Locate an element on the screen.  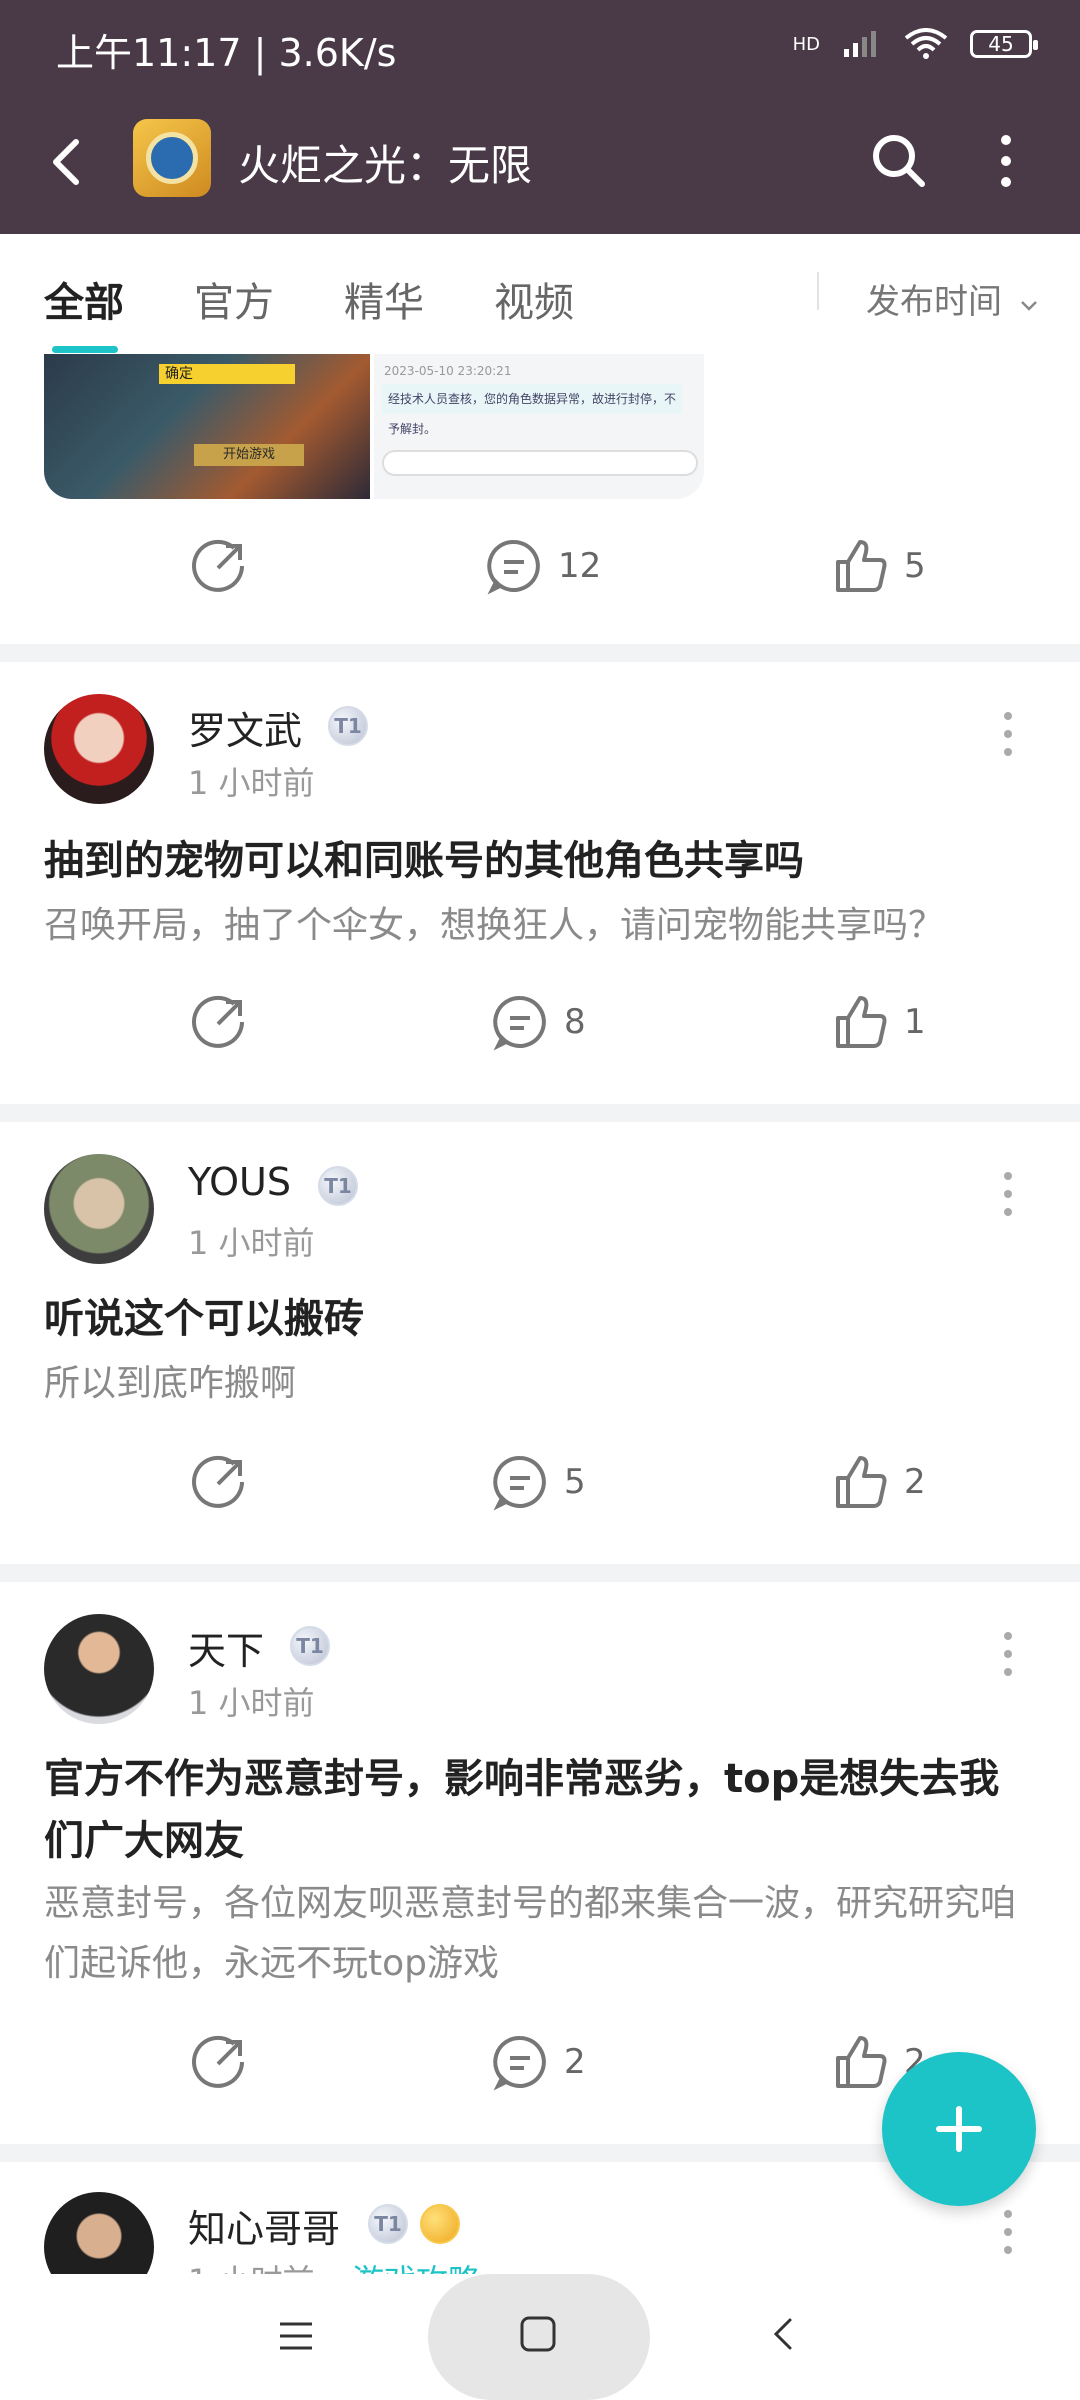
sort-label: 发布时间 is located at coordinates (934, 302).